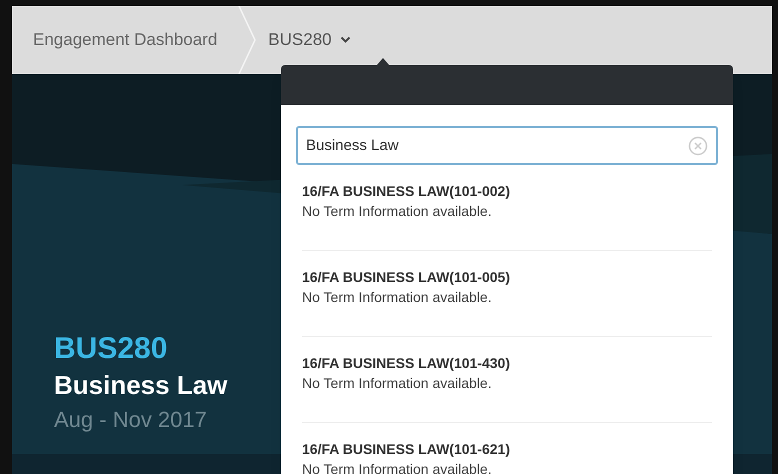 The image size is (778, 474). Describe the element at coordinates (309, 40) in the screenshot. I see `course-dropdown: BUS280` at that location.